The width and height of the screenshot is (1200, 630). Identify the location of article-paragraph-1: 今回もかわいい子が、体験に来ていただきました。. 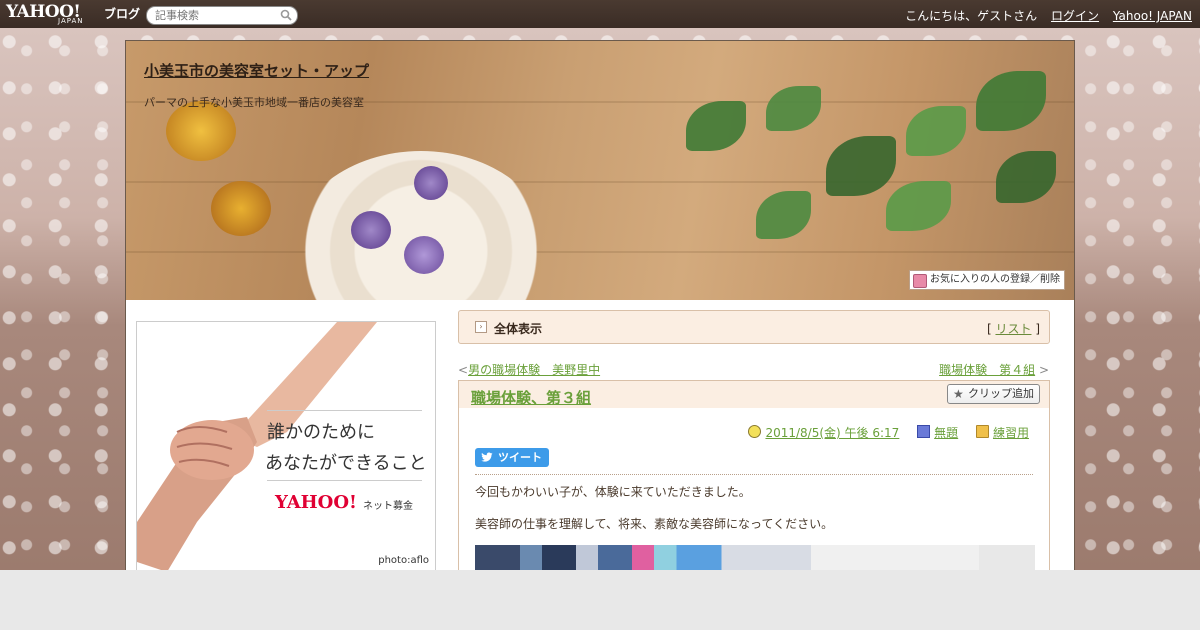
(613, 492).